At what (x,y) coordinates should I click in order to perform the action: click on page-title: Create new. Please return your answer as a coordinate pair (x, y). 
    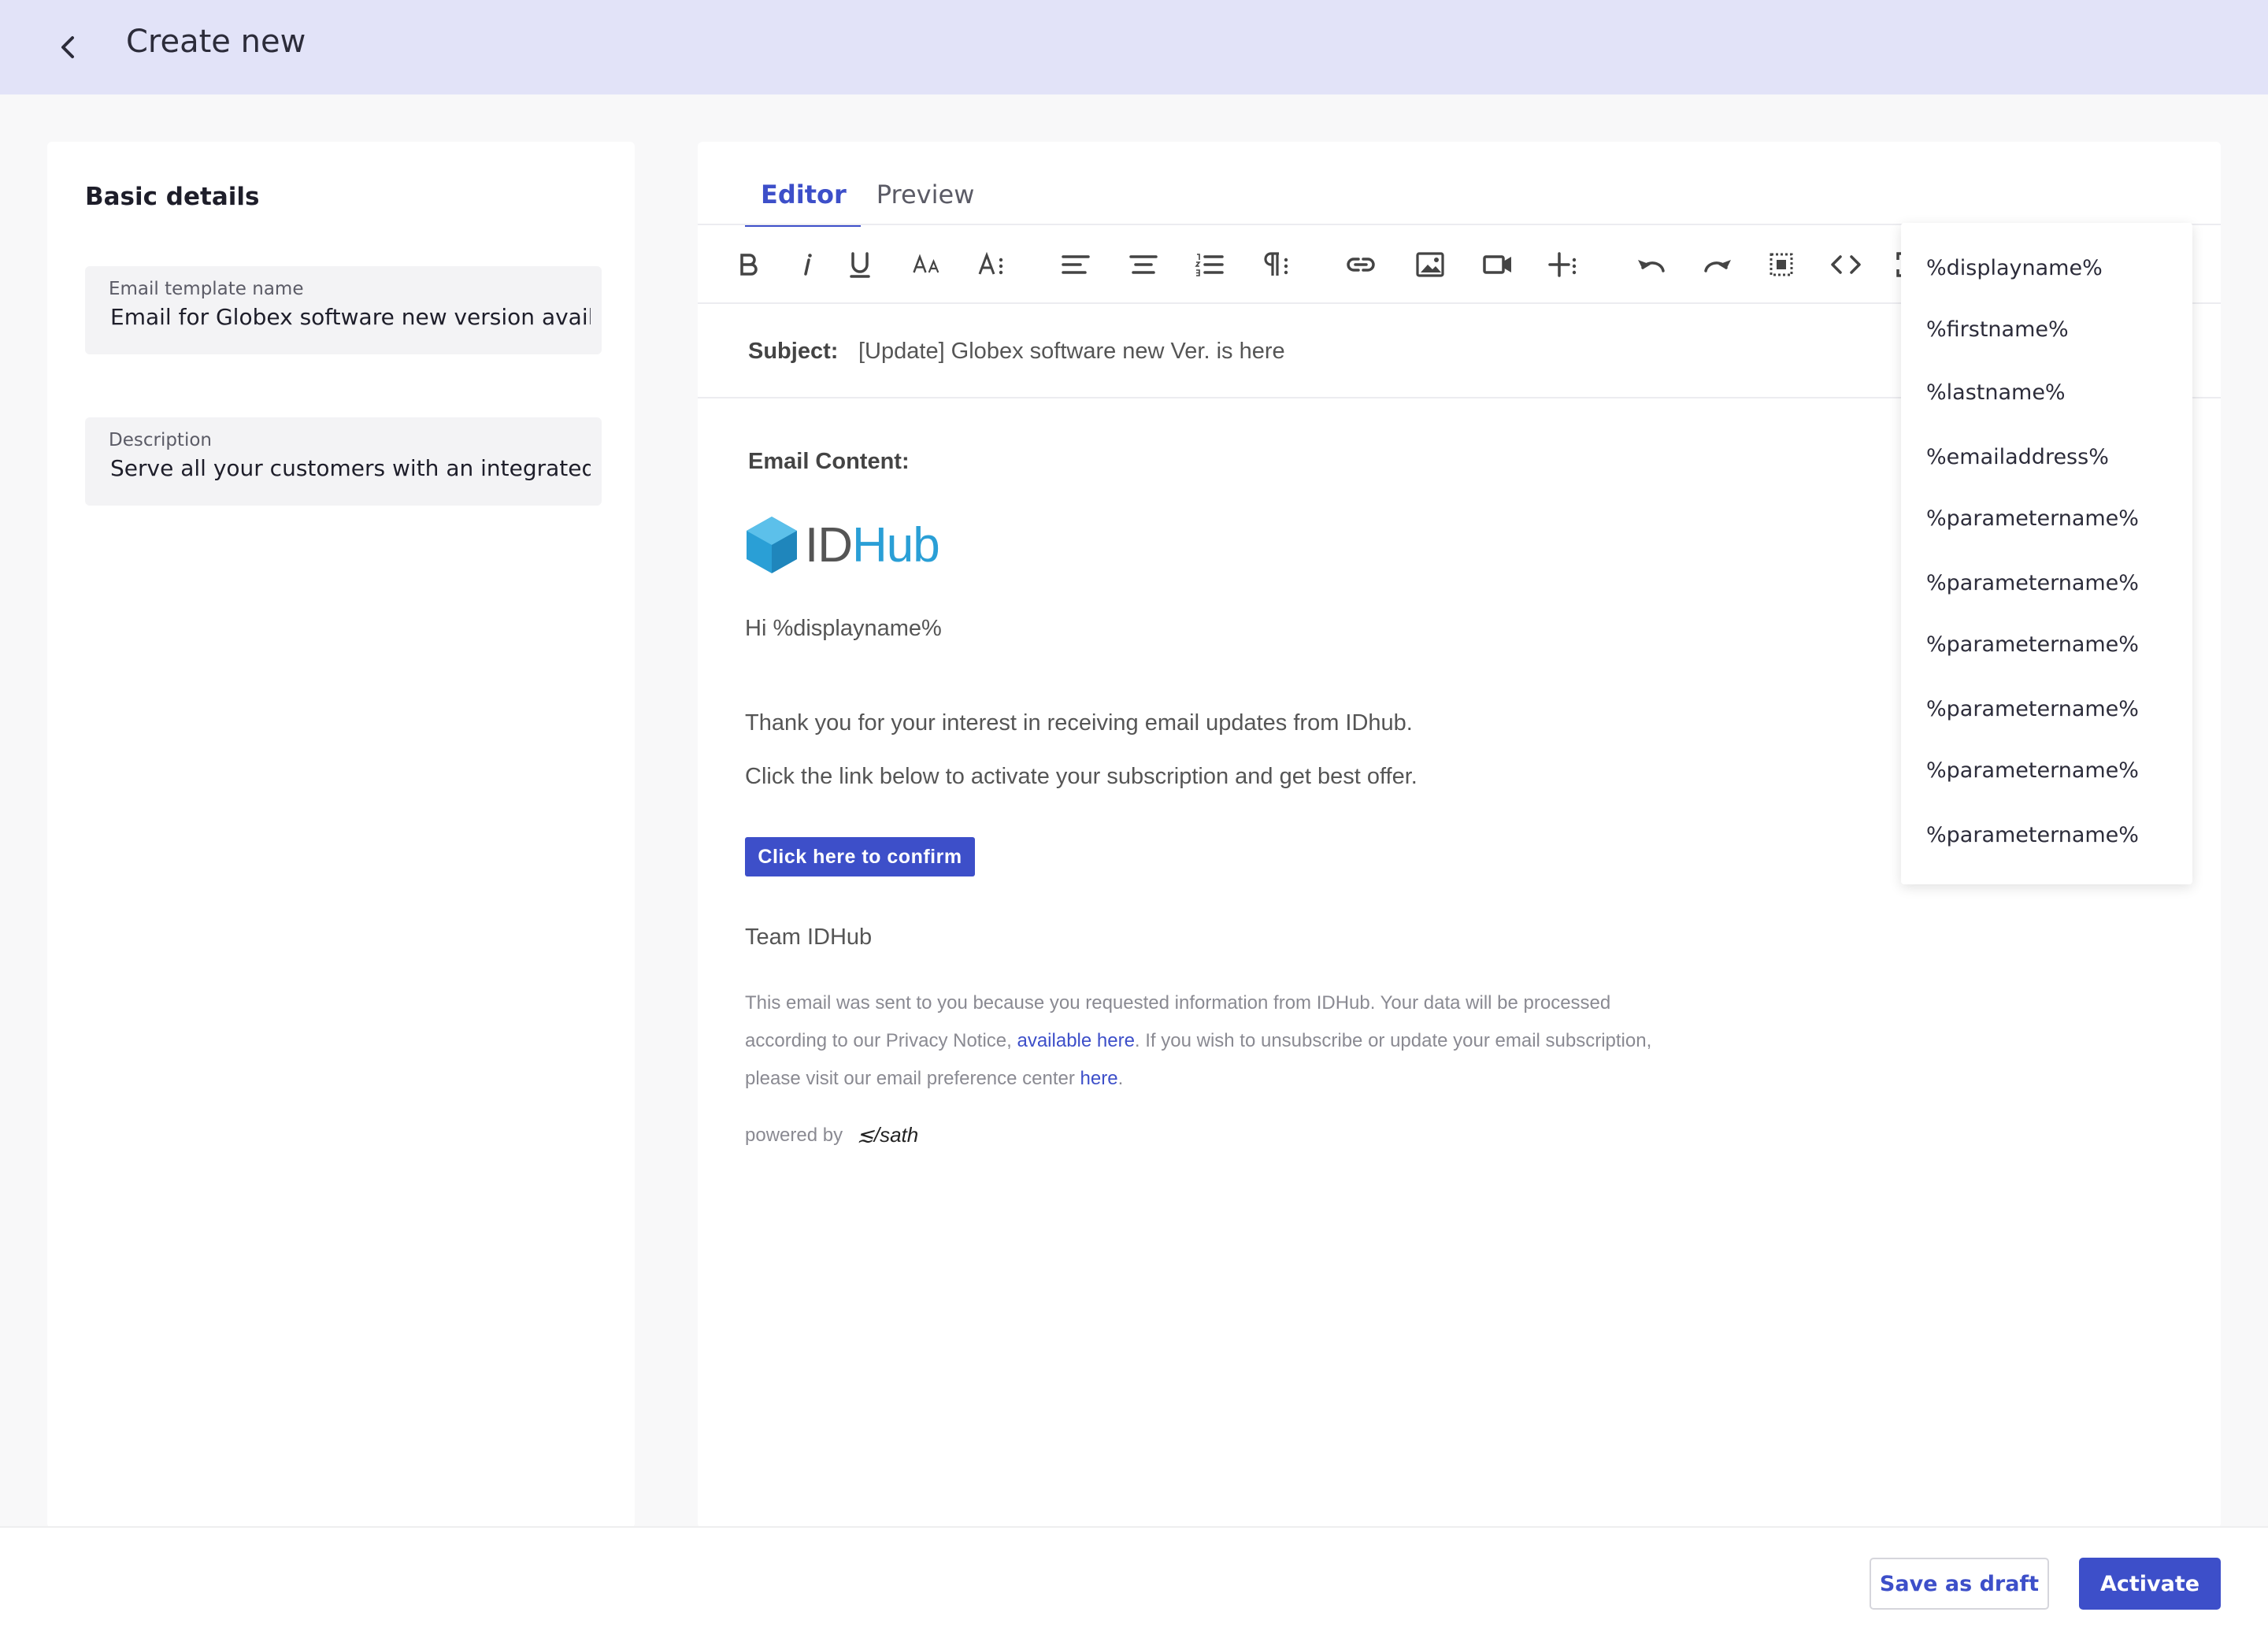
    Looking at the image, I should click on (216, 42).